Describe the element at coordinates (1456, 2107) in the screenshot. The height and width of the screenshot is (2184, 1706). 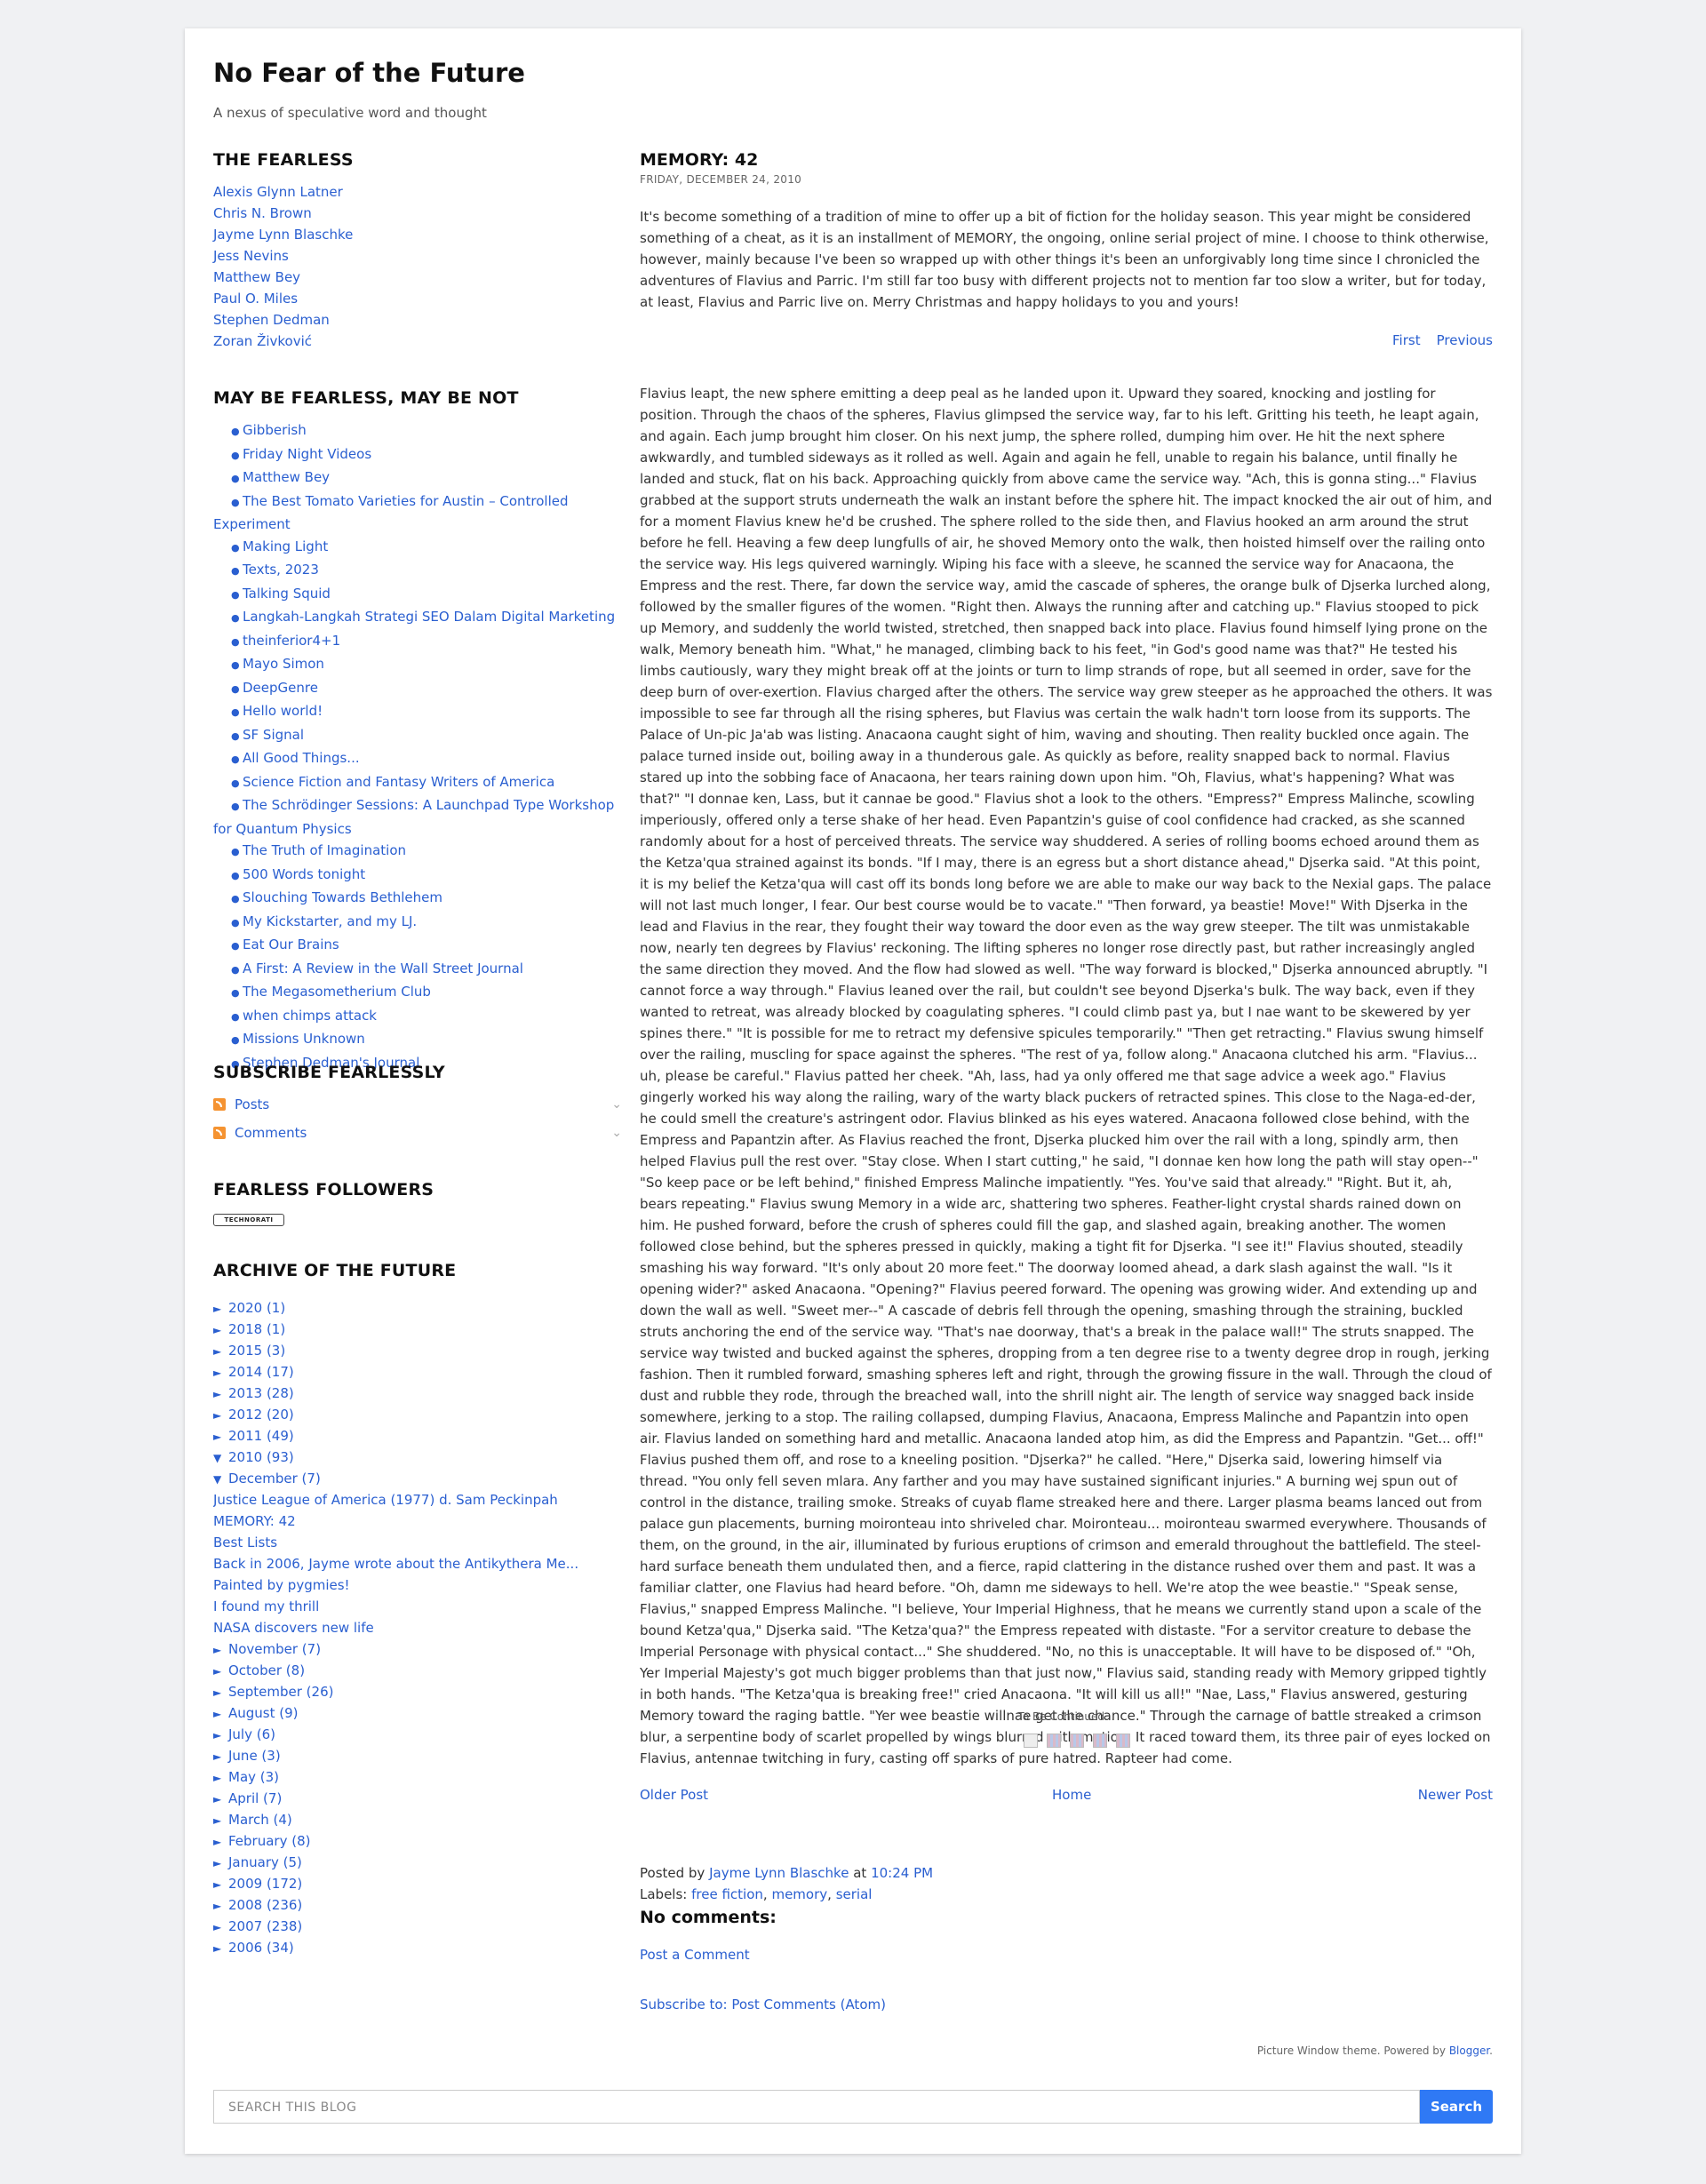
I see `search-button: Search` at that location.